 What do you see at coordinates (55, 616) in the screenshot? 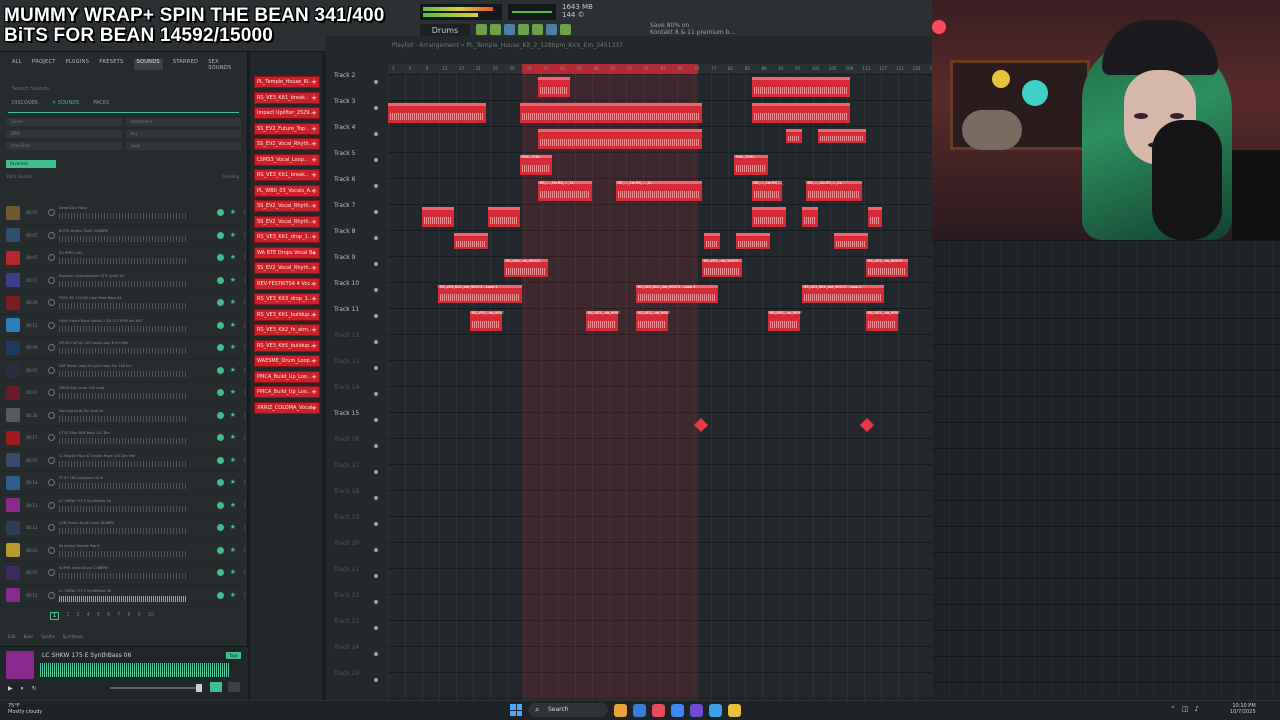
I see `page-1: 1` at bounding box center [55, 616].